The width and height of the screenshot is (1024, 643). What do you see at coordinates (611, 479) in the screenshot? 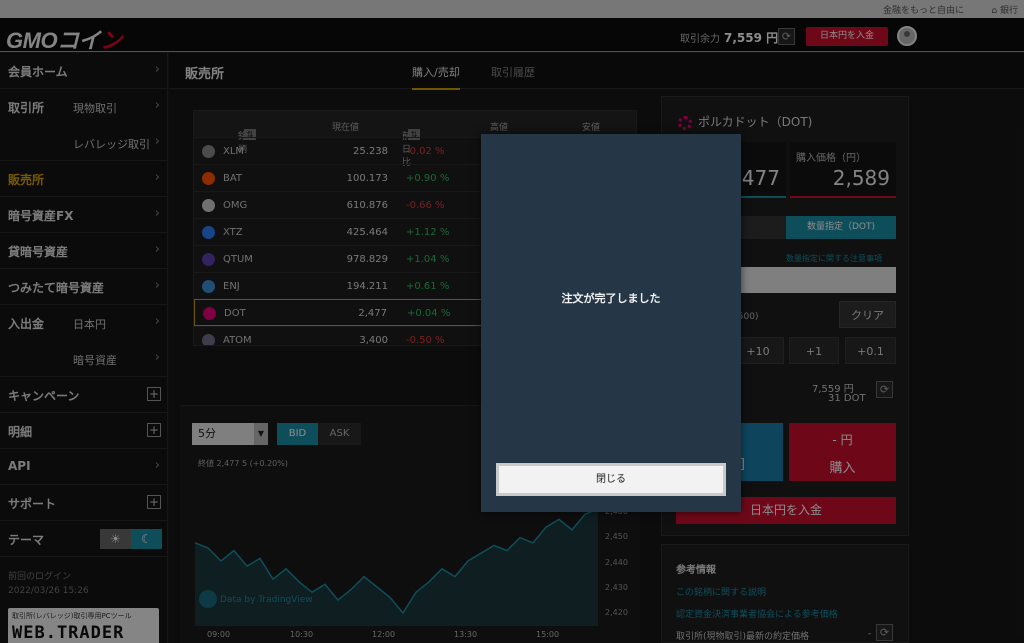
I see `close-button: 閉じる` at bounding box center [611, 479].